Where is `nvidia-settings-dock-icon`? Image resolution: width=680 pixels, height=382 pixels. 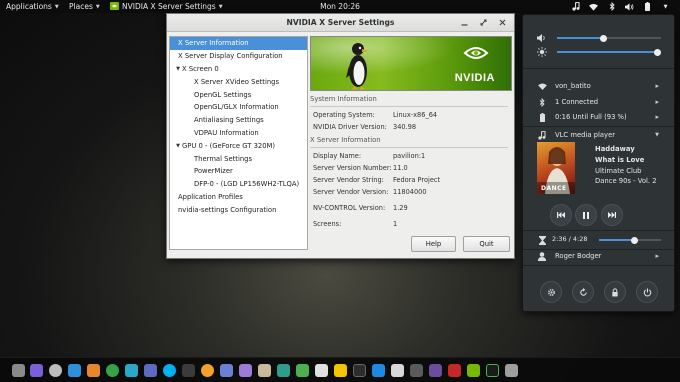 nvidia-settings-dock-icon is located at coordinates (473, 370).